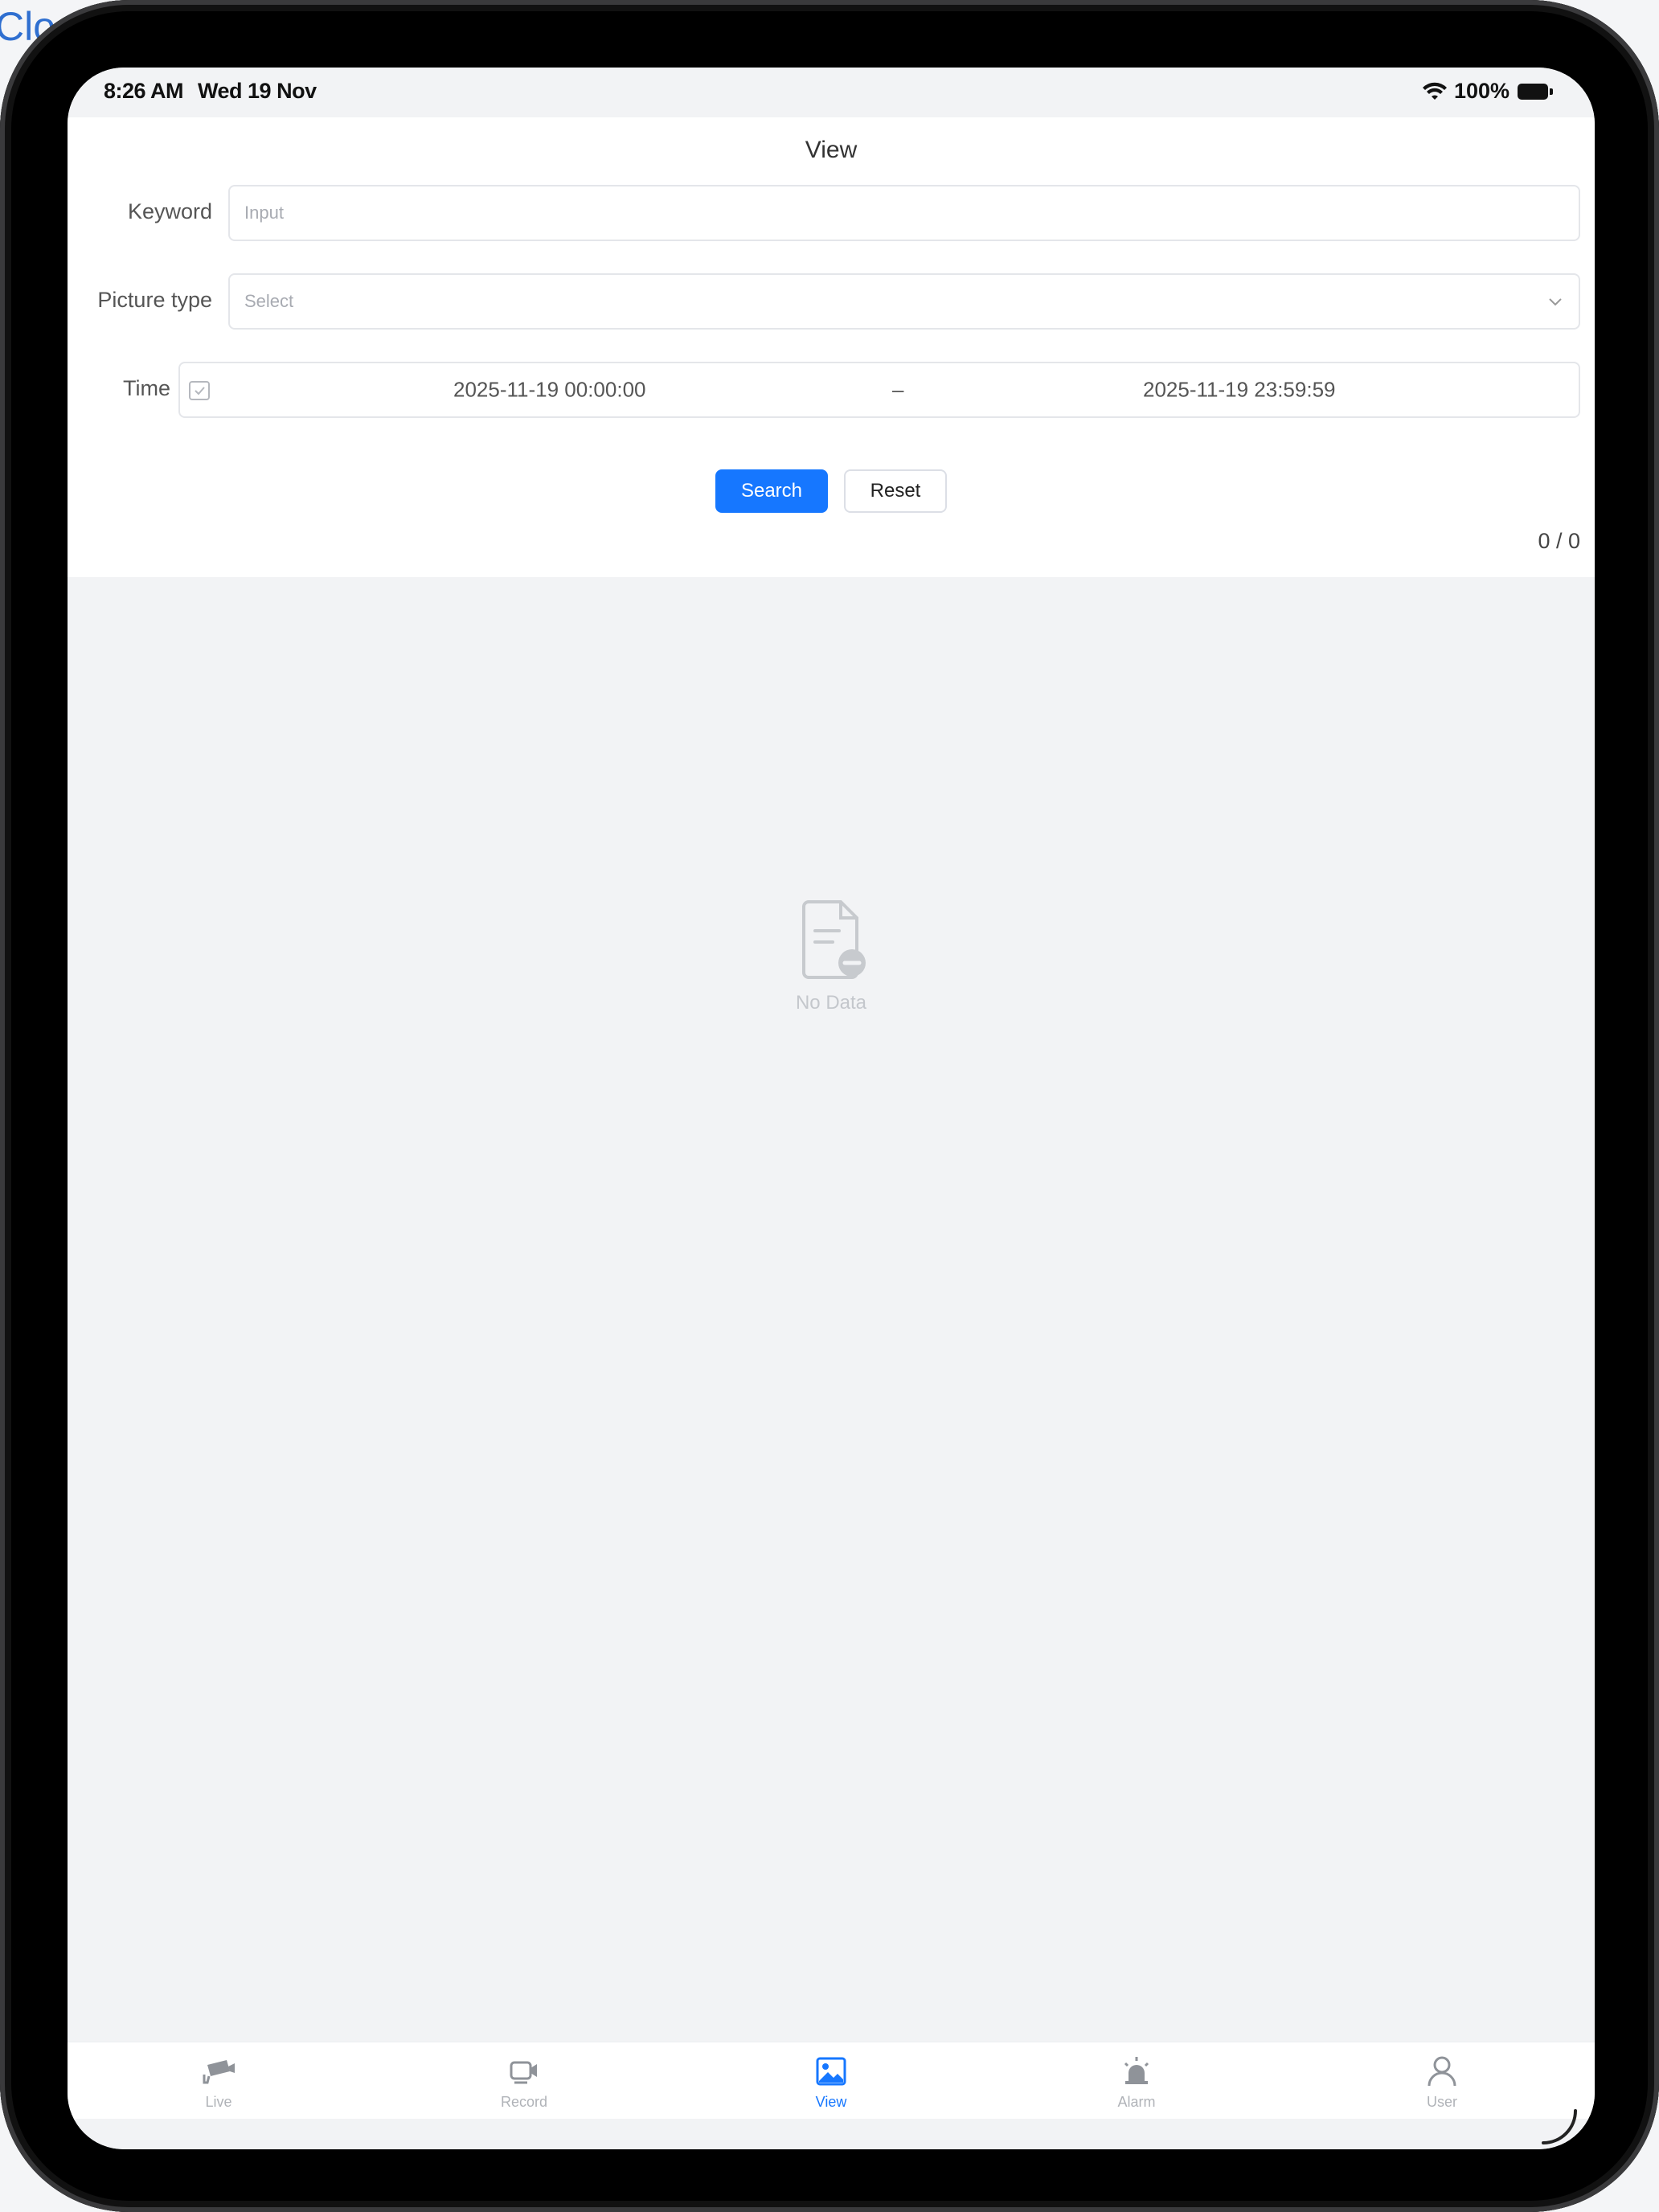 This screenshot has width=1659, height=2212. What do you see at coordinates (1136, 2070) in the screenshot?
I see `siren-icon` at bounding box center [1136, 2070].